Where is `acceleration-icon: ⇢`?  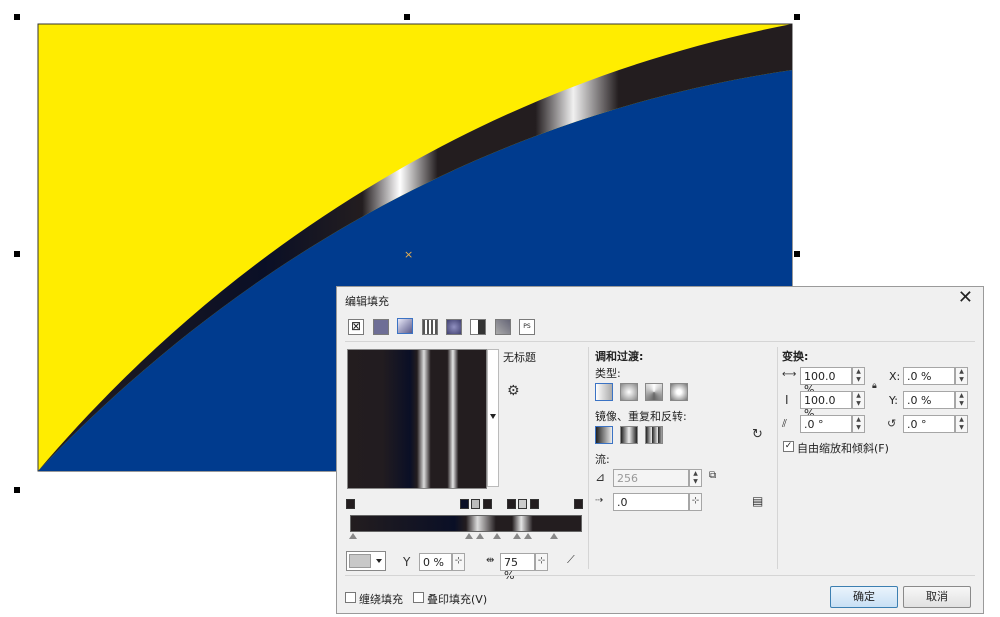 acceleration-icon: ⇢ is located at coordinates (599, 500).